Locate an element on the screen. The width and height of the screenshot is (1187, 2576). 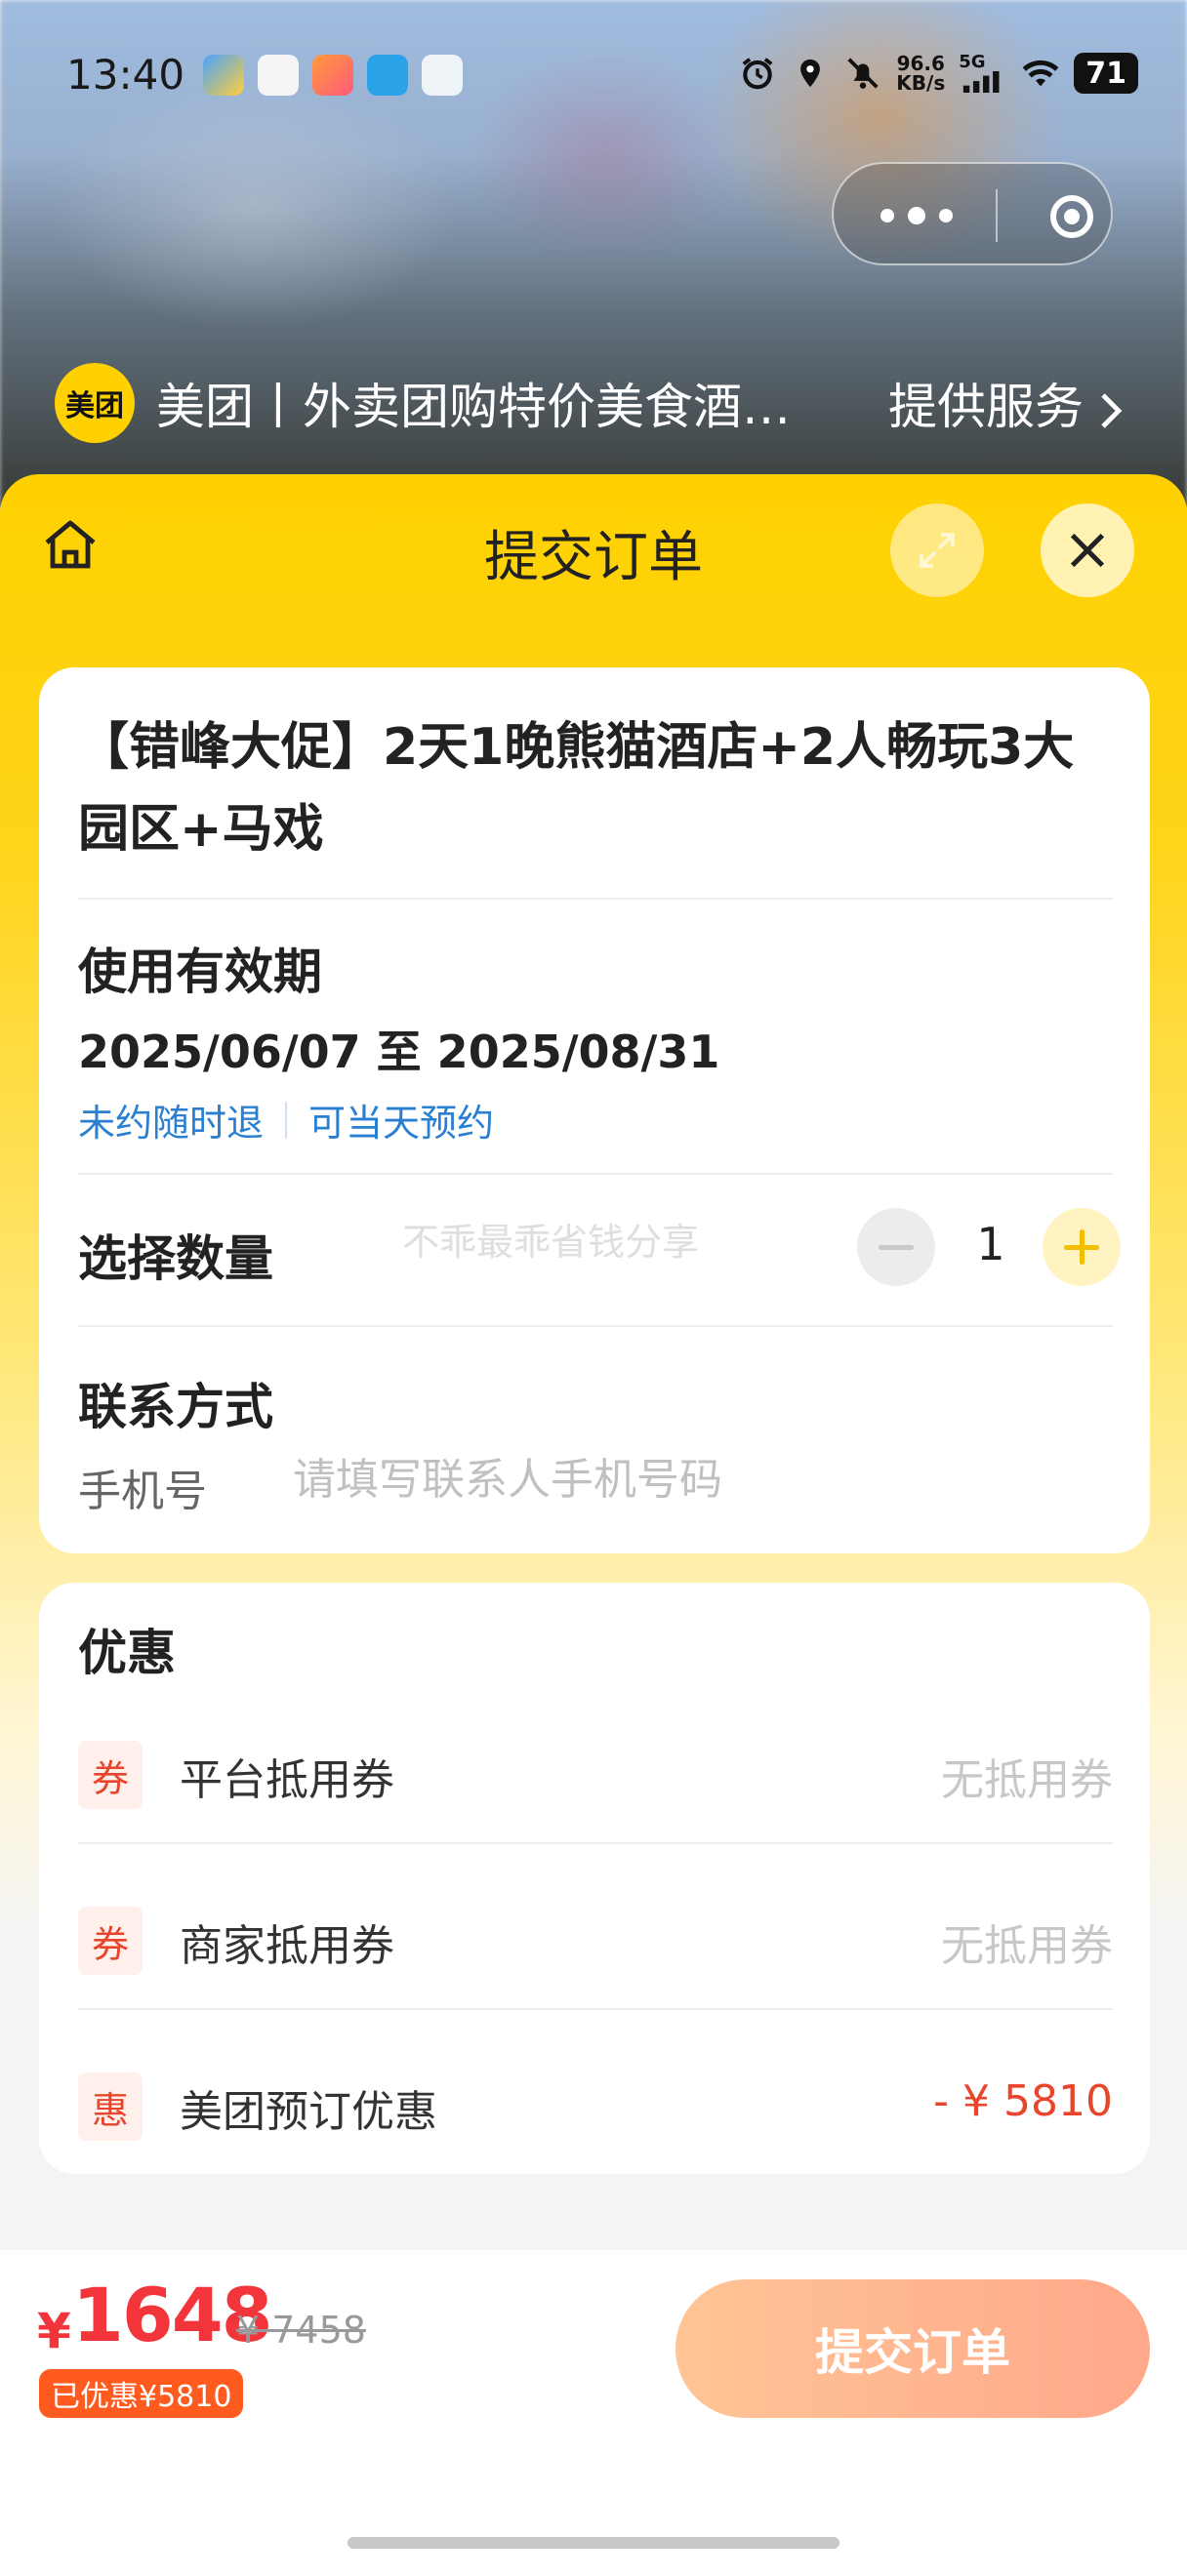
quantity-label: 选择数量 is located at coordinates (175, 1258).